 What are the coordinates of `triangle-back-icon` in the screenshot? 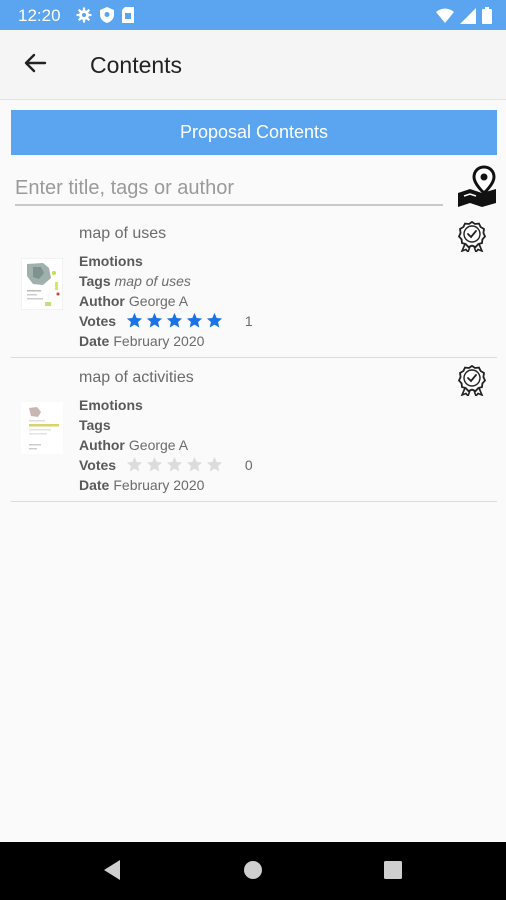 It's located at (112, 872).